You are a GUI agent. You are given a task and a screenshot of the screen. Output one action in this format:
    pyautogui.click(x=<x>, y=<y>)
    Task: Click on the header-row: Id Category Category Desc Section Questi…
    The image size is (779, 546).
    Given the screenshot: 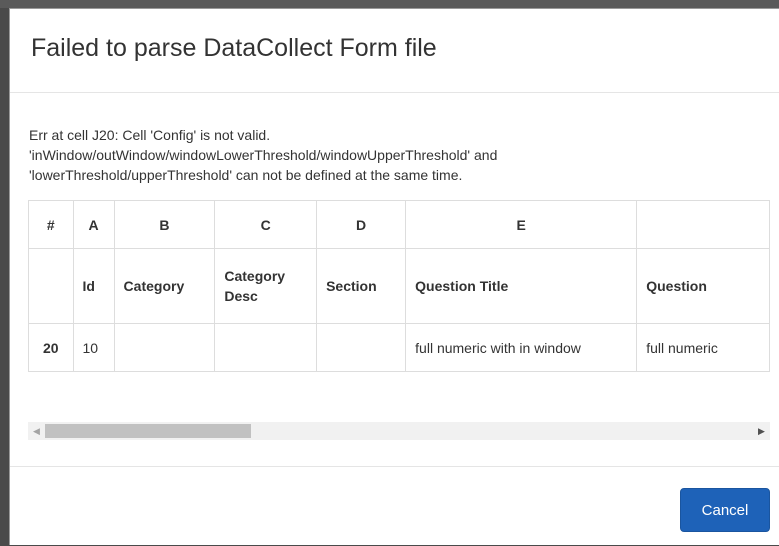 What is the action you would take?
    pyautogui.click(x=399, y=286)
    